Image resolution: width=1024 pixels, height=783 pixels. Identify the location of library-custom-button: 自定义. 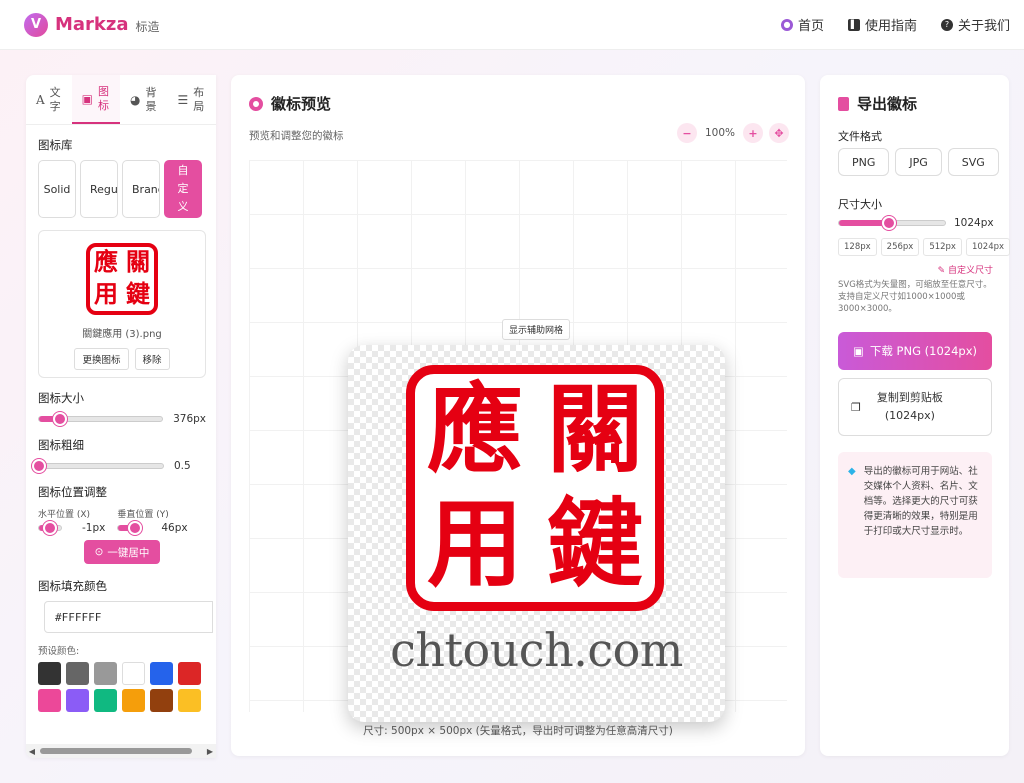
(183, 189).